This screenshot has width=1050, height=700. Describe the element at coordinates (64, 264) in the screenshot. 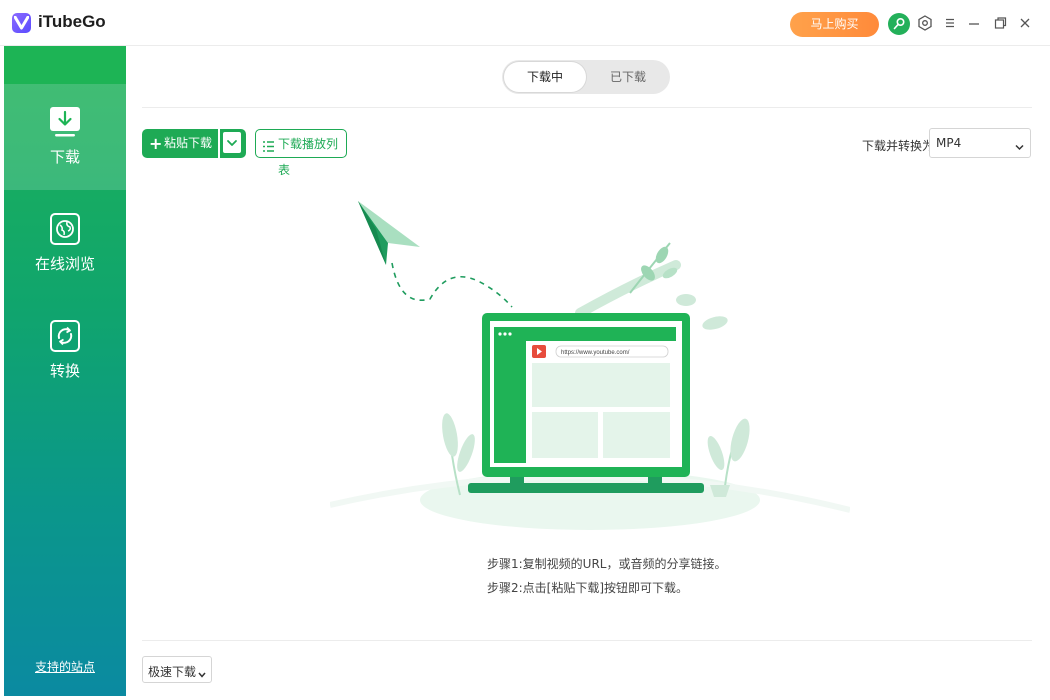

I see `sidebar-item-label: 在线浏览` at that location.